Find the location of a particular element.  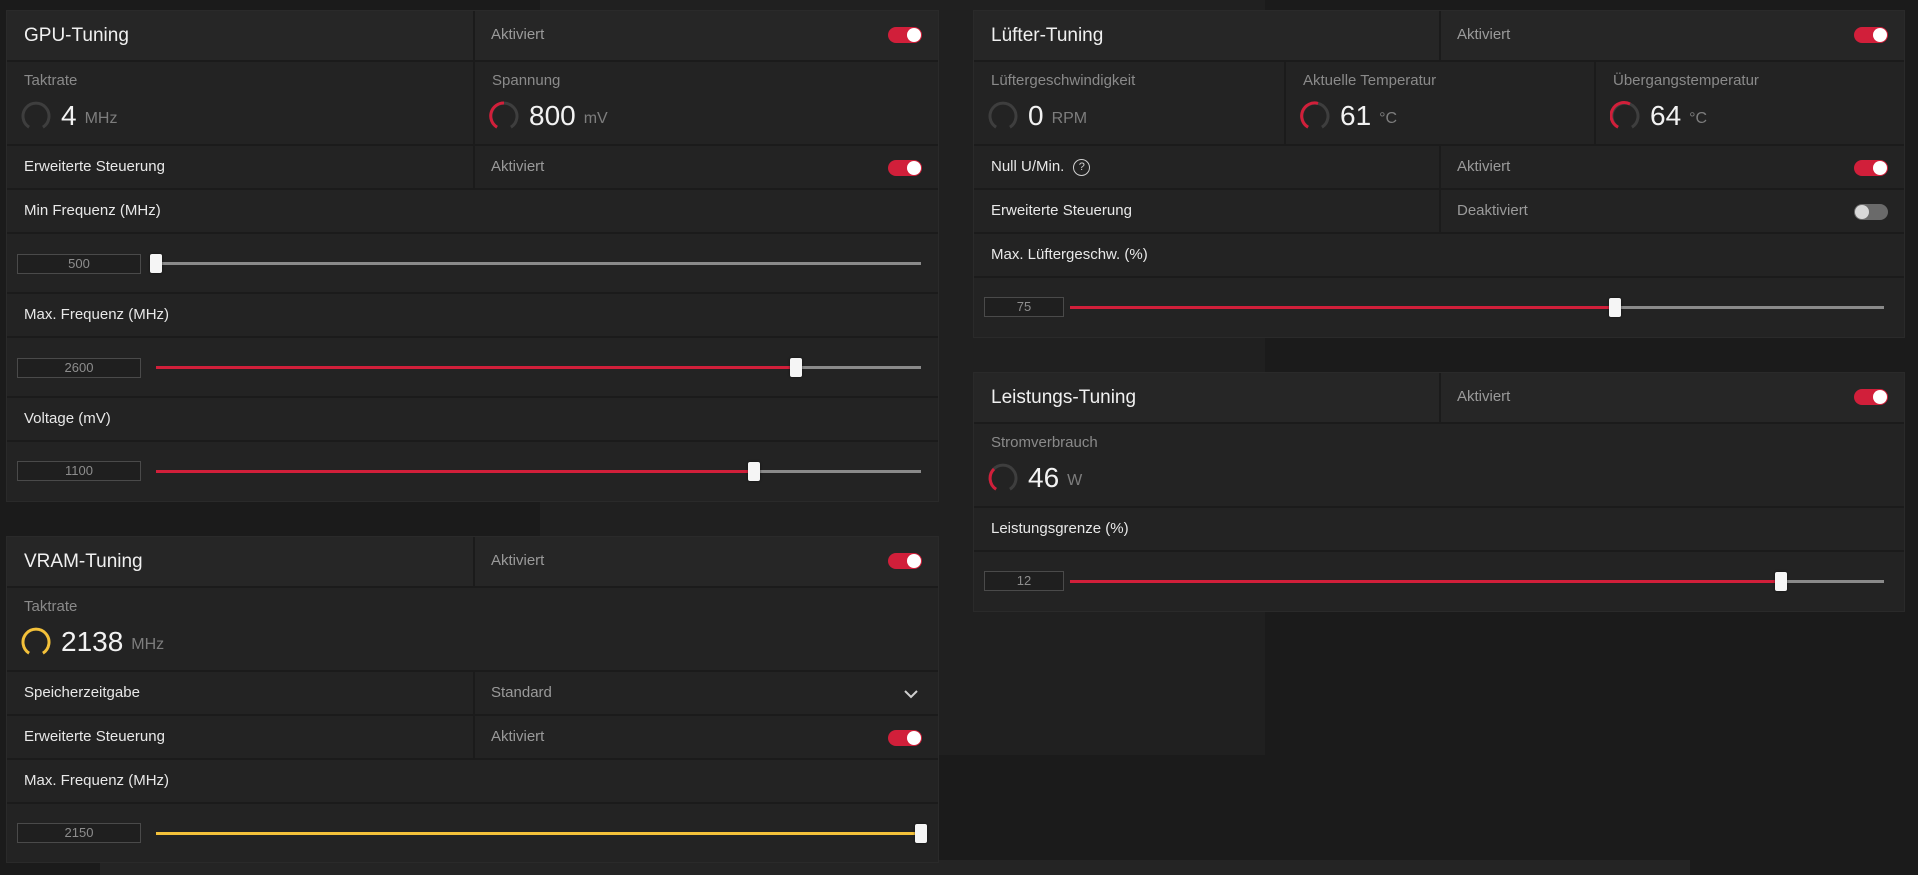

power-limit-slider-row: 12 is located at coordinates (1439, 581).